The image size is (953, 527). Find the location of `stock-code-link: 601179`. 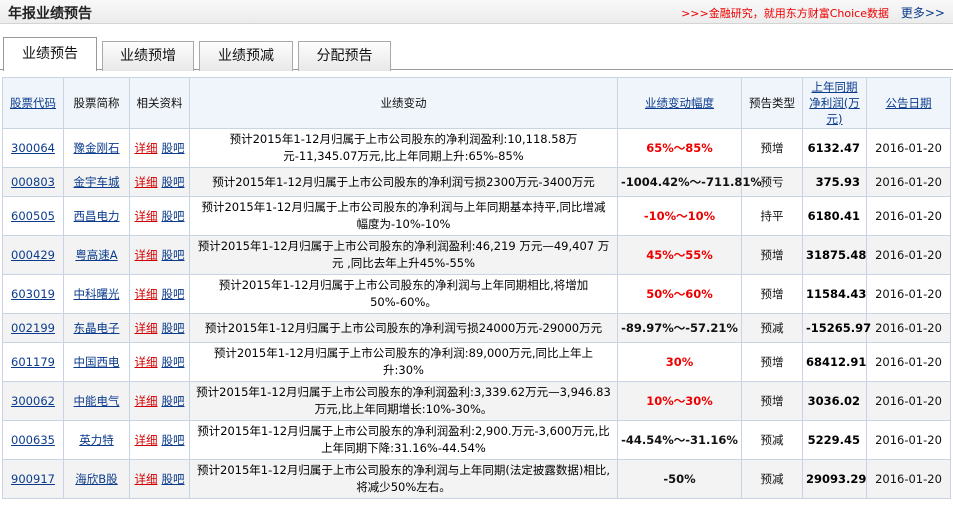

stock-code-link: 601179 is located at coordinates (33, 362).